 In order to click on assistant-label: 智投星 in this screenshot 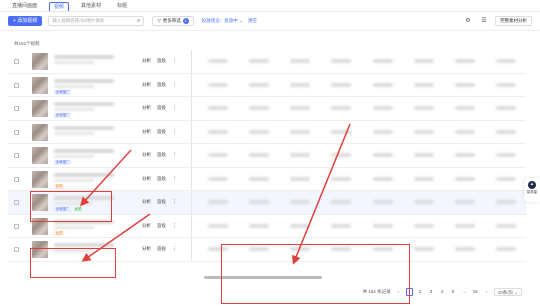, I will do `click(532, 192)`.